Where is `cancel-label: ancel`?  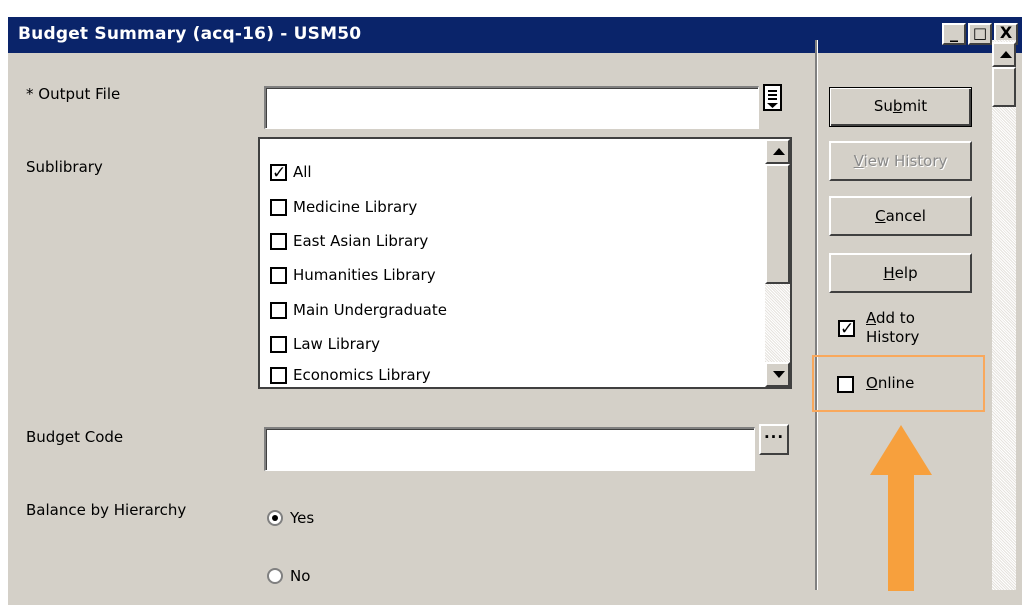
cancel-label: ancel is located at coordinates (905, 216).